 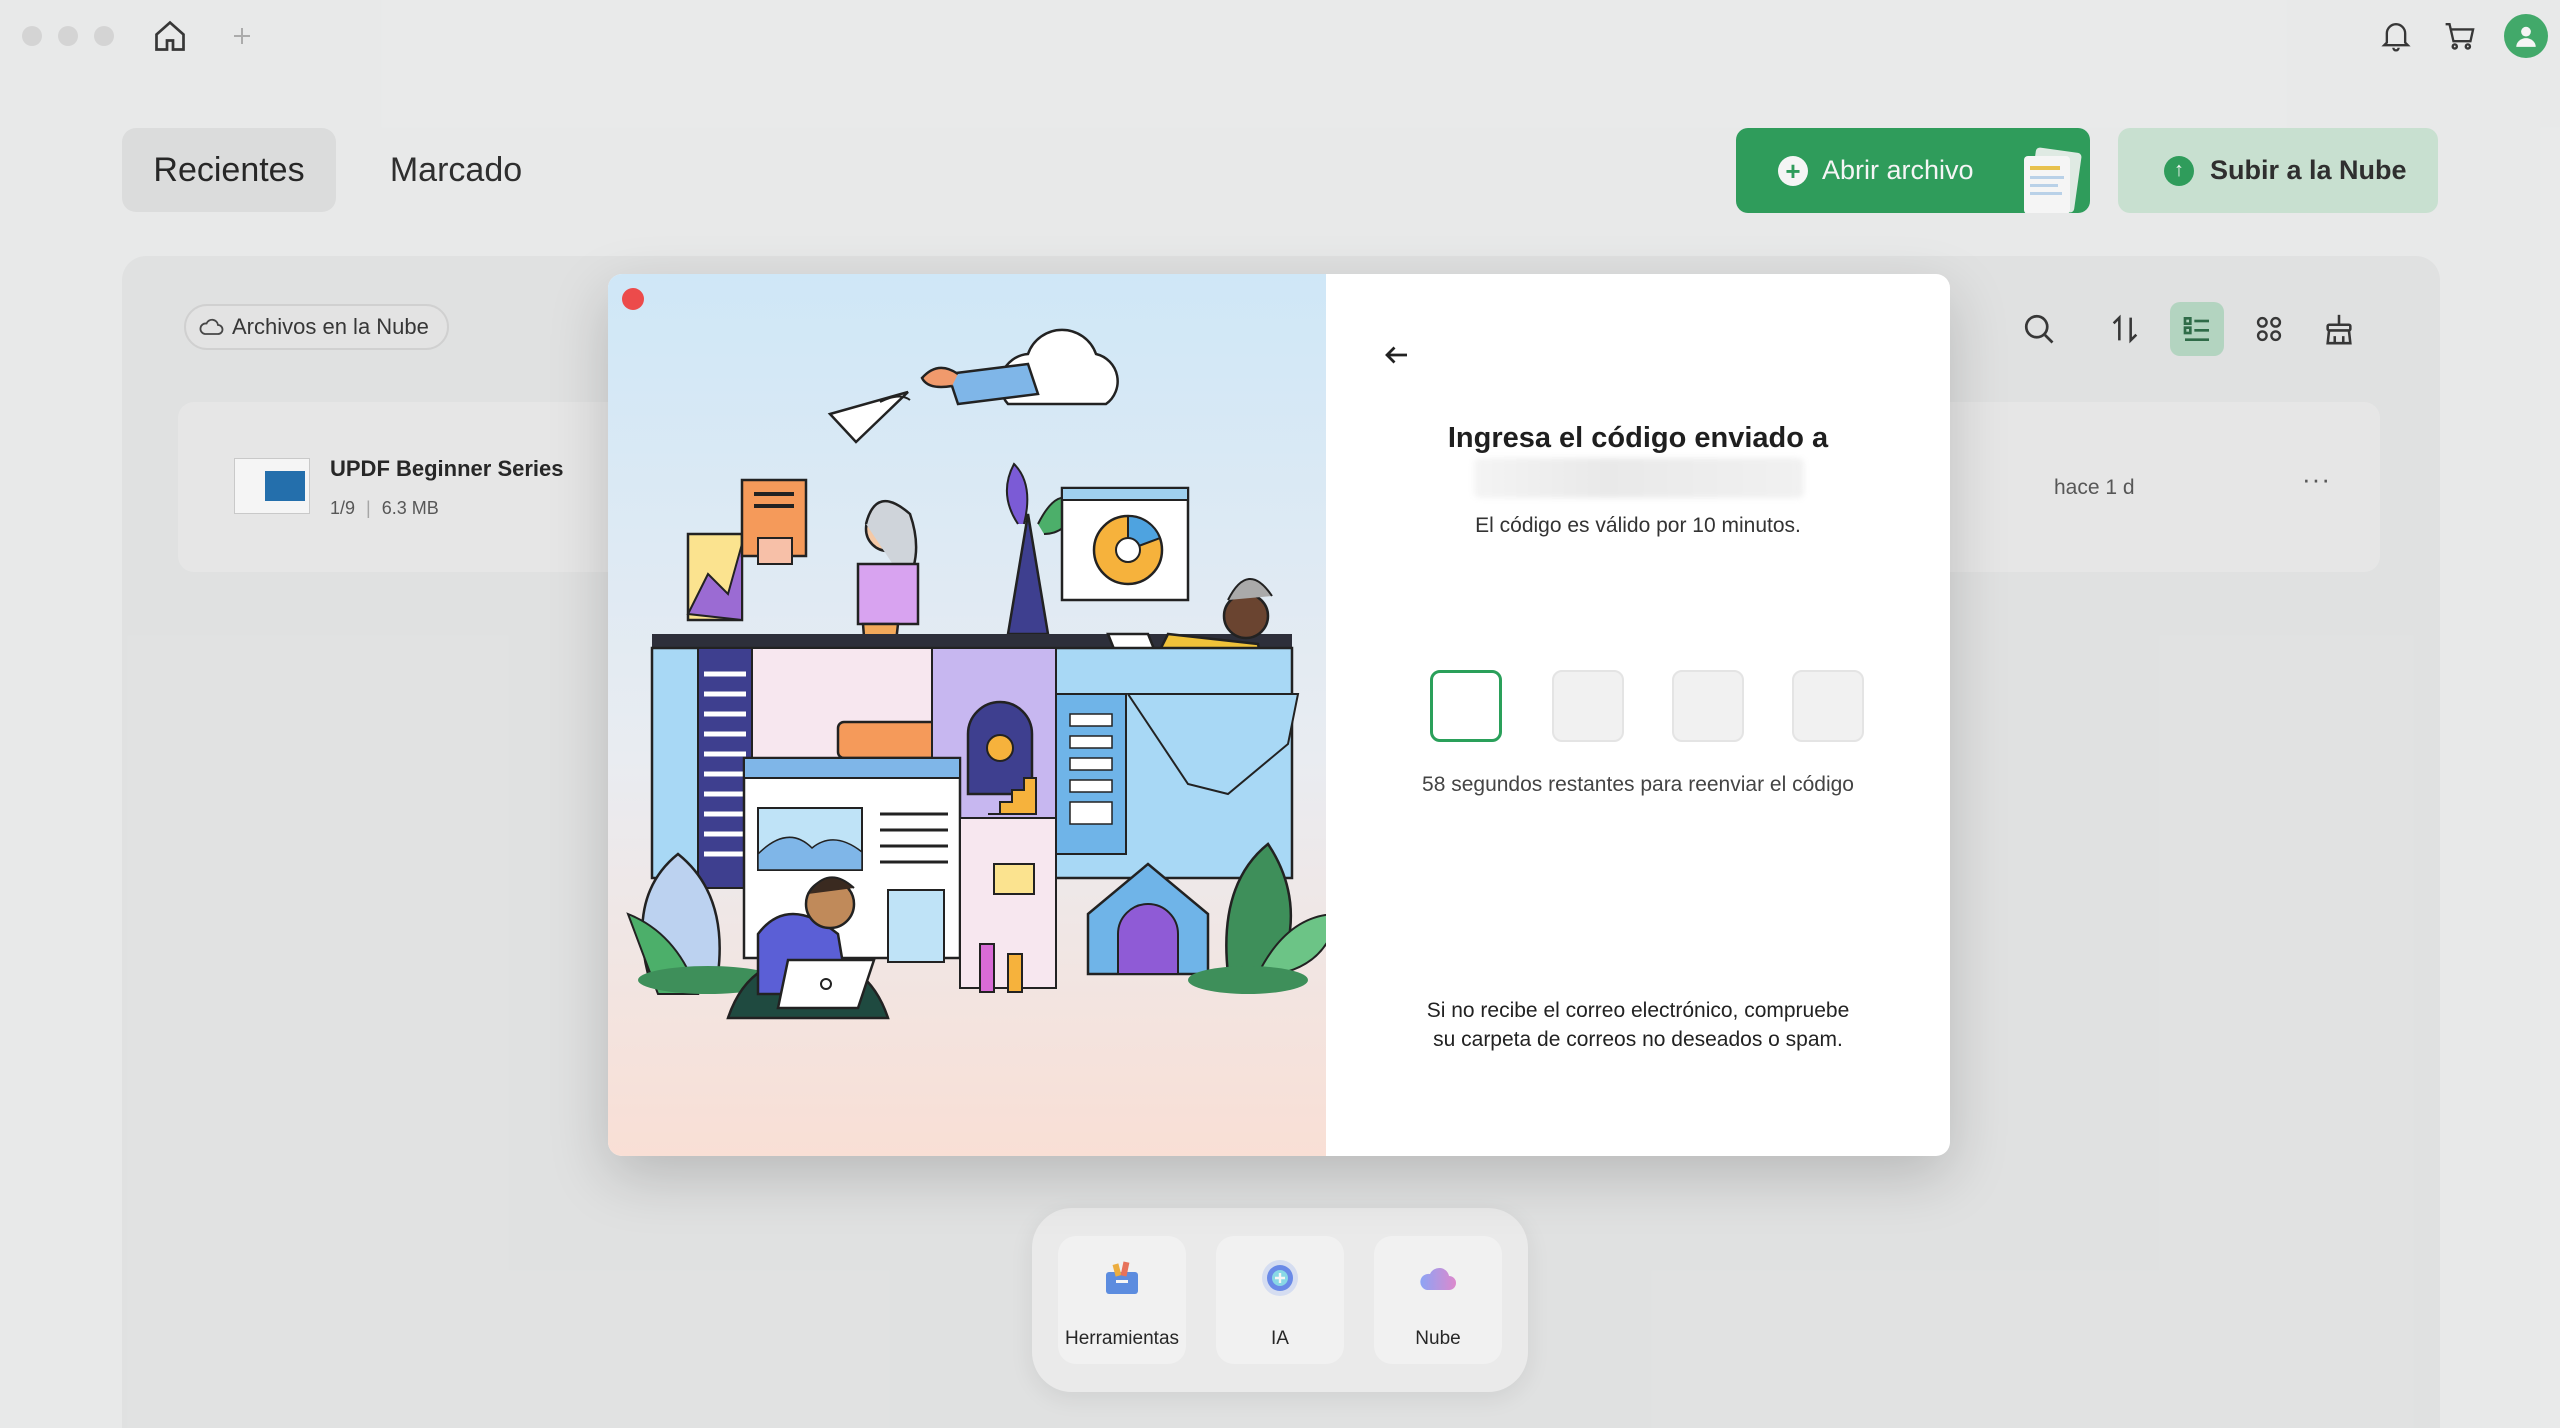 I want to click on validity-note: El código es válido por 10 minutos., so click(x=1638, y=525).